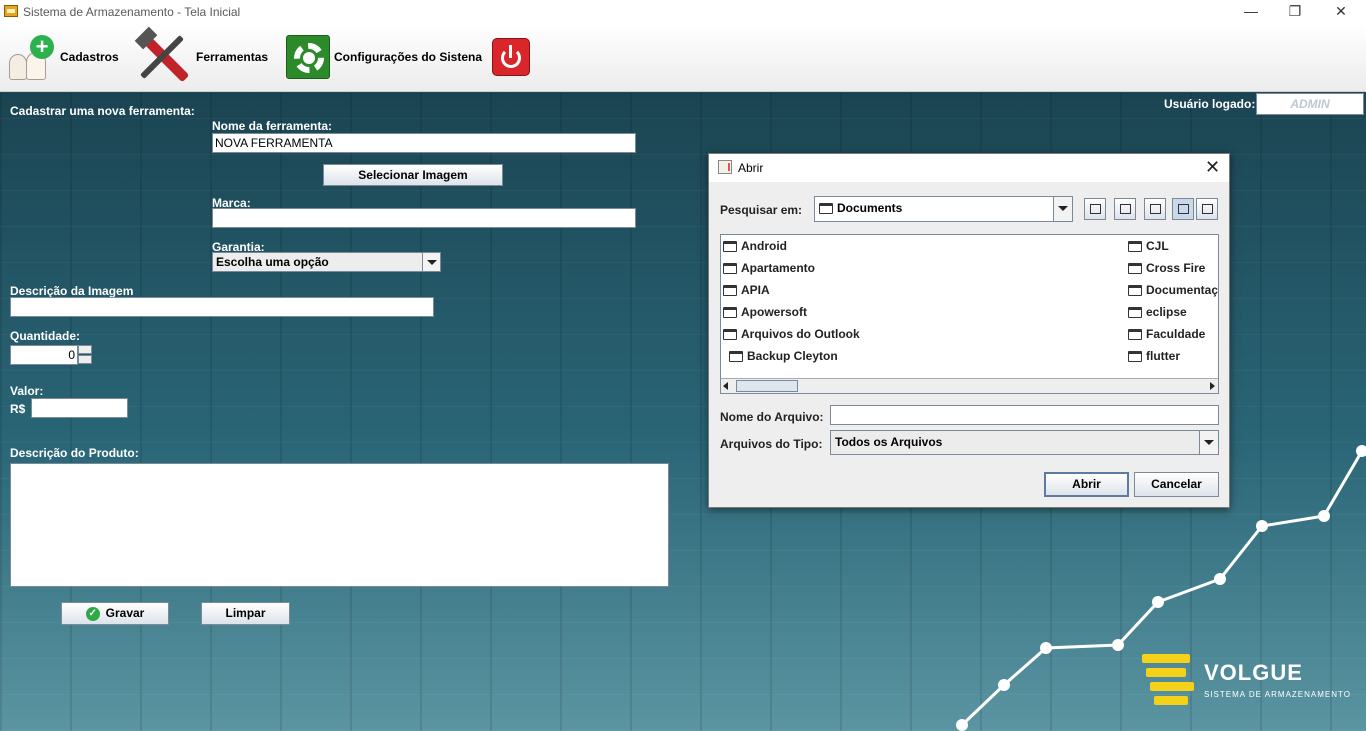  I want to click on list-item: Apowersoft, so click(765, 312).